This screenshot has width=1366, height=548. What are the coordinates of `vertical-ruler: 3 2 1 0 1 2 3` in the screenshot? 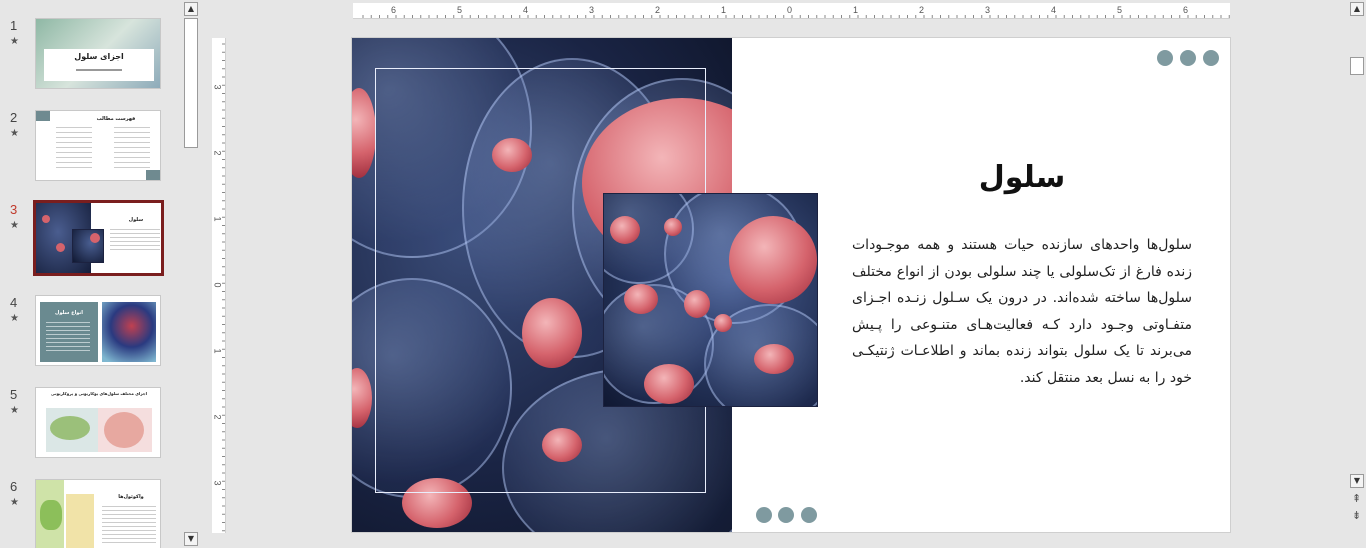 It's located at (219, 285).